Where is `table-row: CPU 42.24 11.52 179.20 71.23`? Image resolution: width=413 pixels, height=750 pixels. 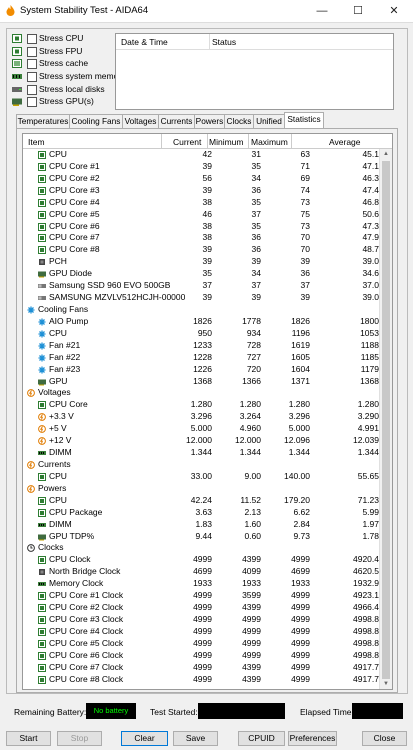 table-row: CPU 42.24 11.52 179.20 71.23 is located at coordinates (201, 501).